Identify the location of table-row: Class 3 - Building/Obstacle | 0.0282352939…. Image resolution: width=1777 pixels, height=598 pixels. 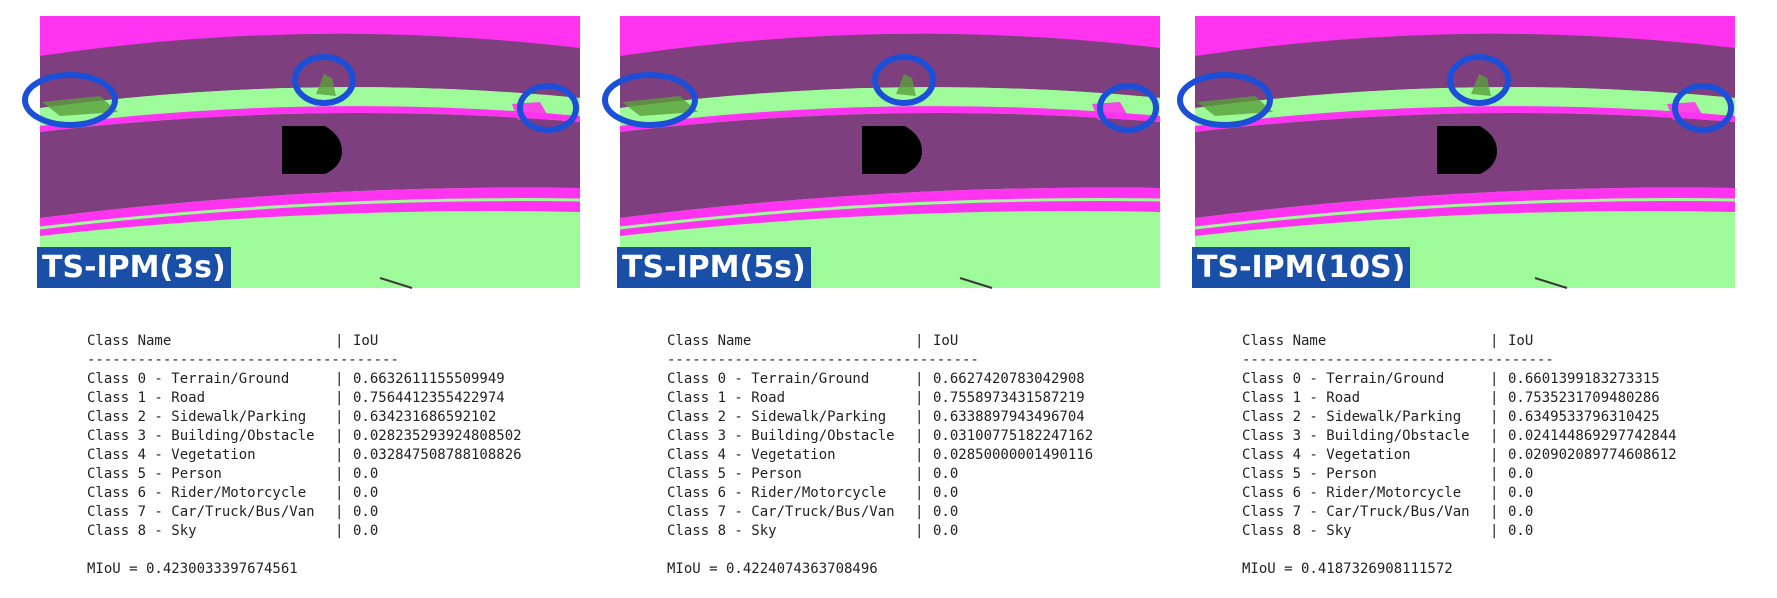
(304, 436).